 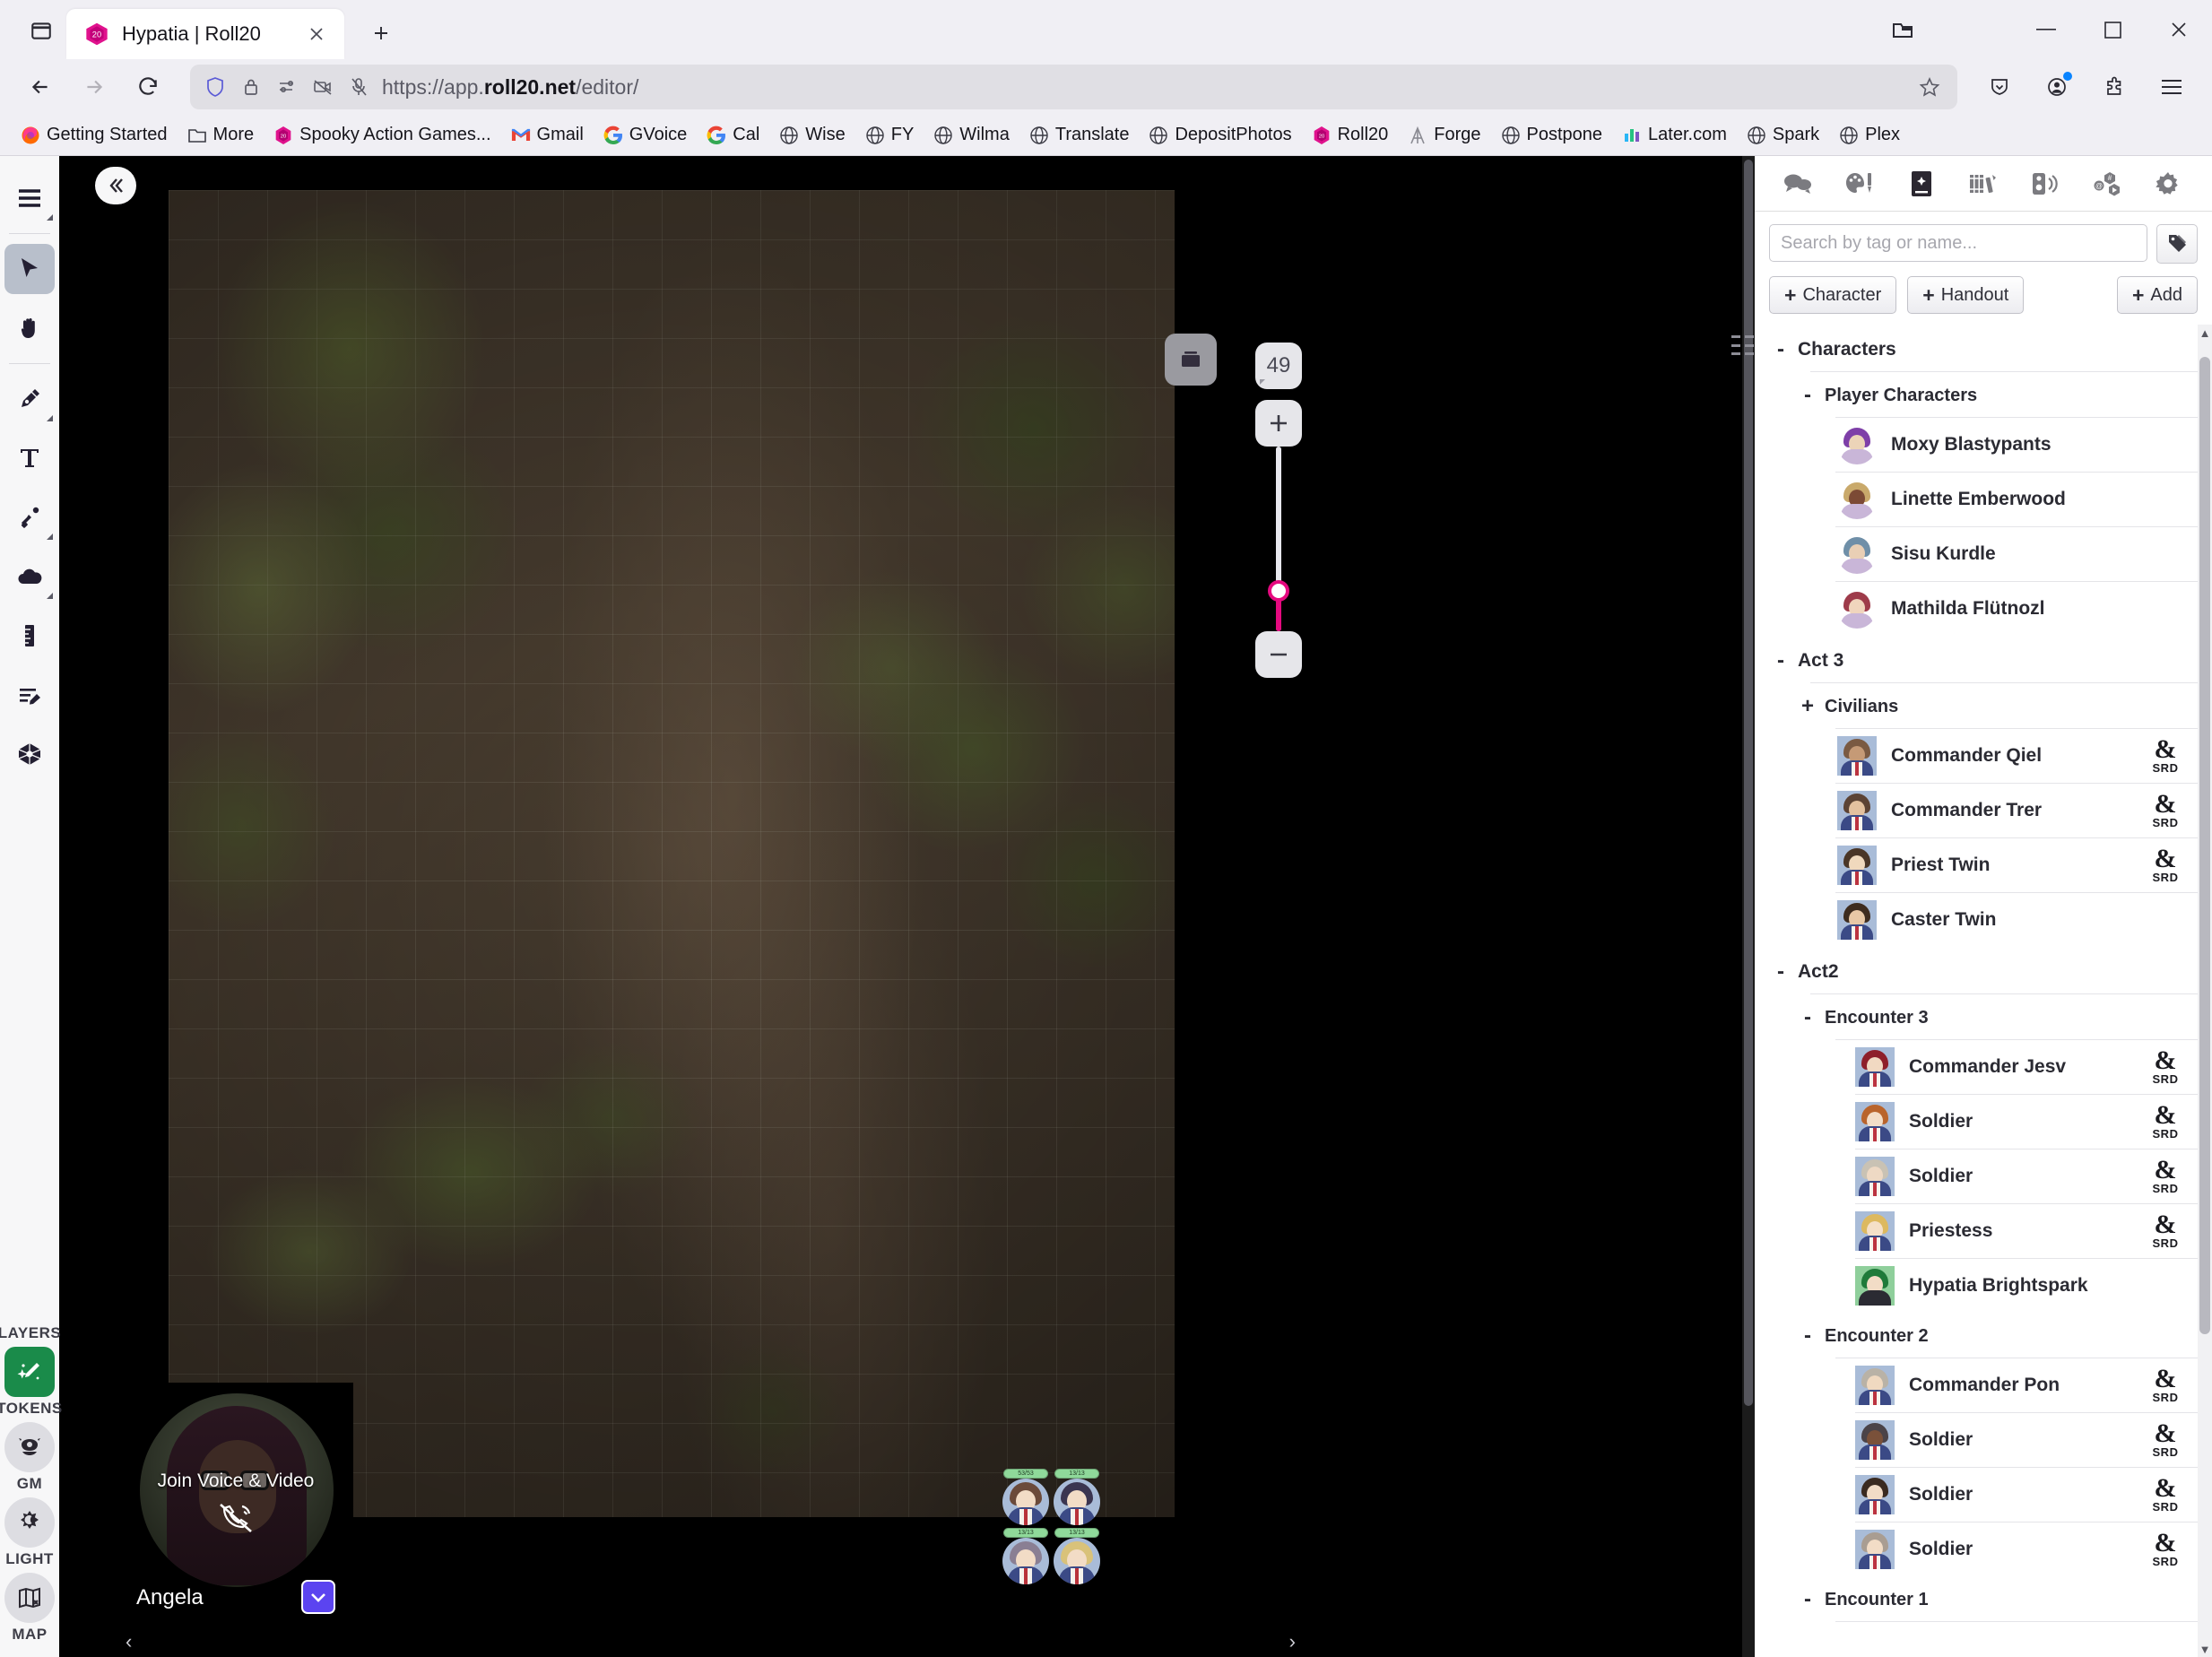 What do you see at coordinates (1977, 1385) in the screenshot?
I see `journal-item: Commander Pon & SRD` at bounding box center [1977, 1385].